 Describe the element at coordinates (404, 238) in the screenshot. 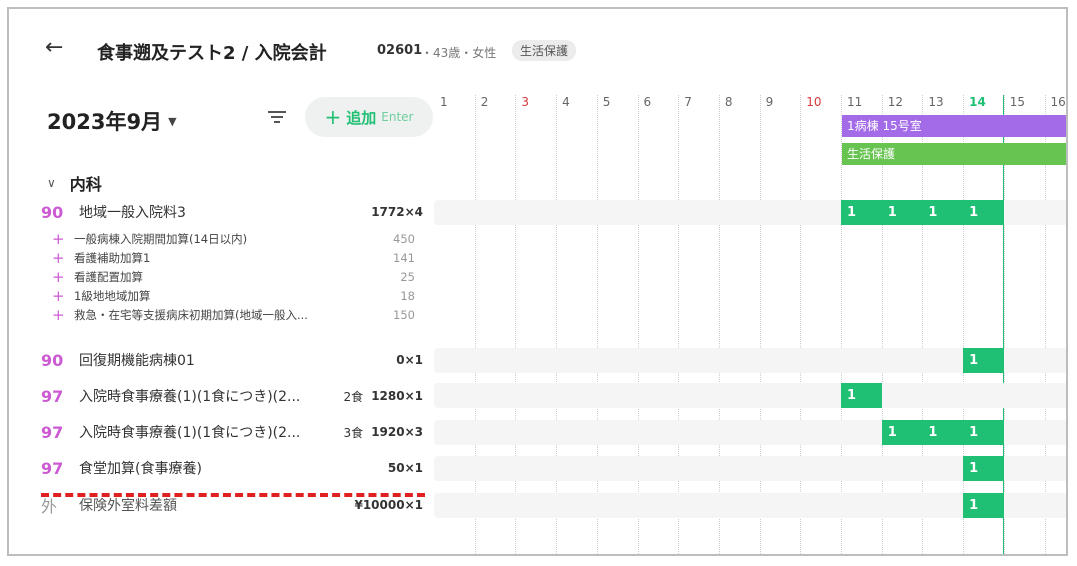

I see `sub-item-points: 450` at that location.